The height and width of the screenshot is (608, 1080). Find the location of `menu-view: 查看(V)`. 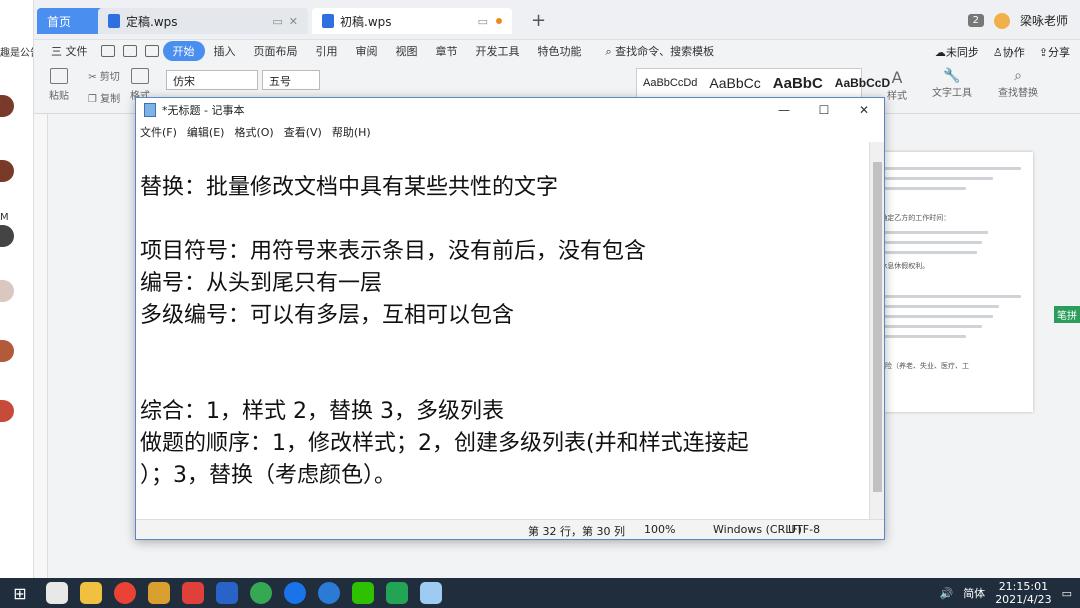

menu-view: 查看(V) is located at coordinates (303, 132).